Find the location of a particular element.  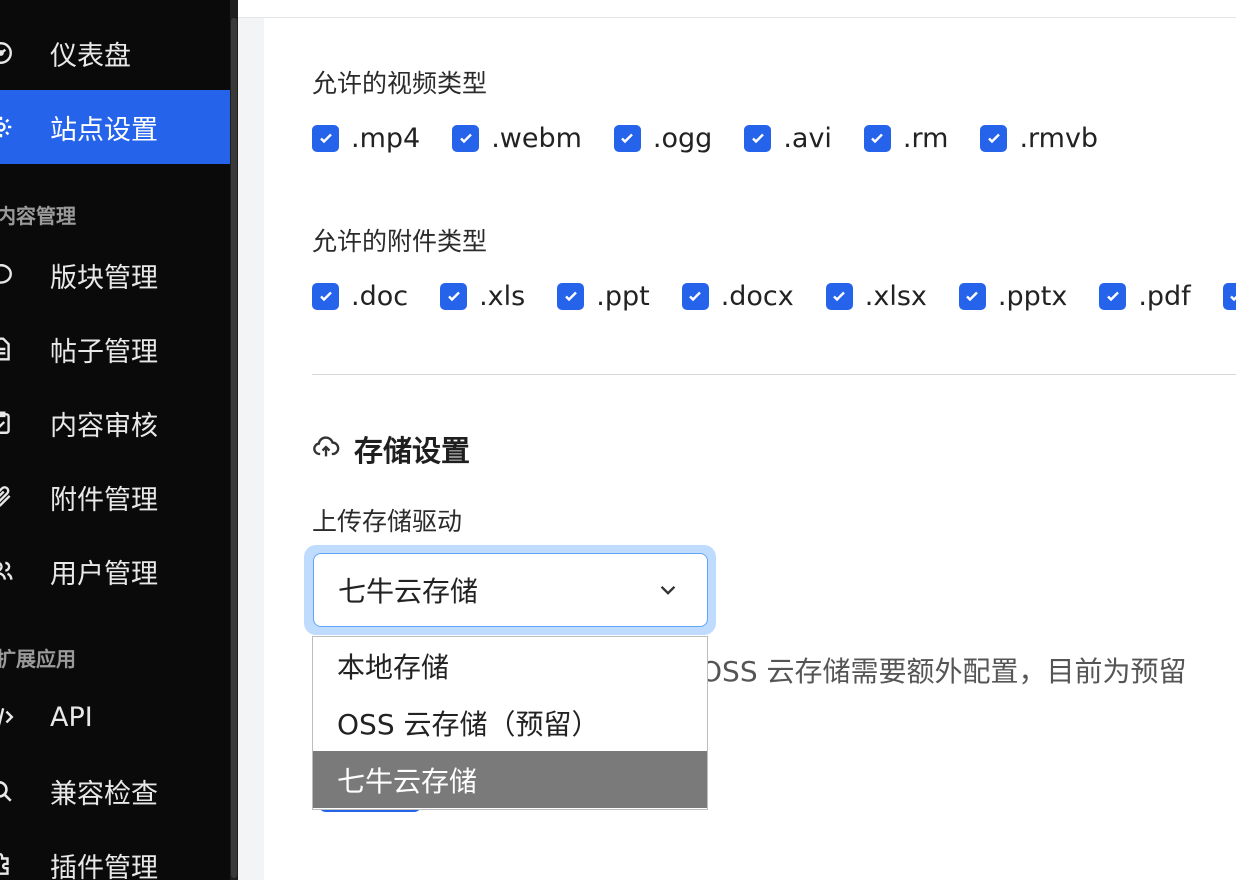

attachment-types-checkboxes: .doc .xls .ppt .docx .xlsx .pptx .pdf is located at coordinates (774, 296).